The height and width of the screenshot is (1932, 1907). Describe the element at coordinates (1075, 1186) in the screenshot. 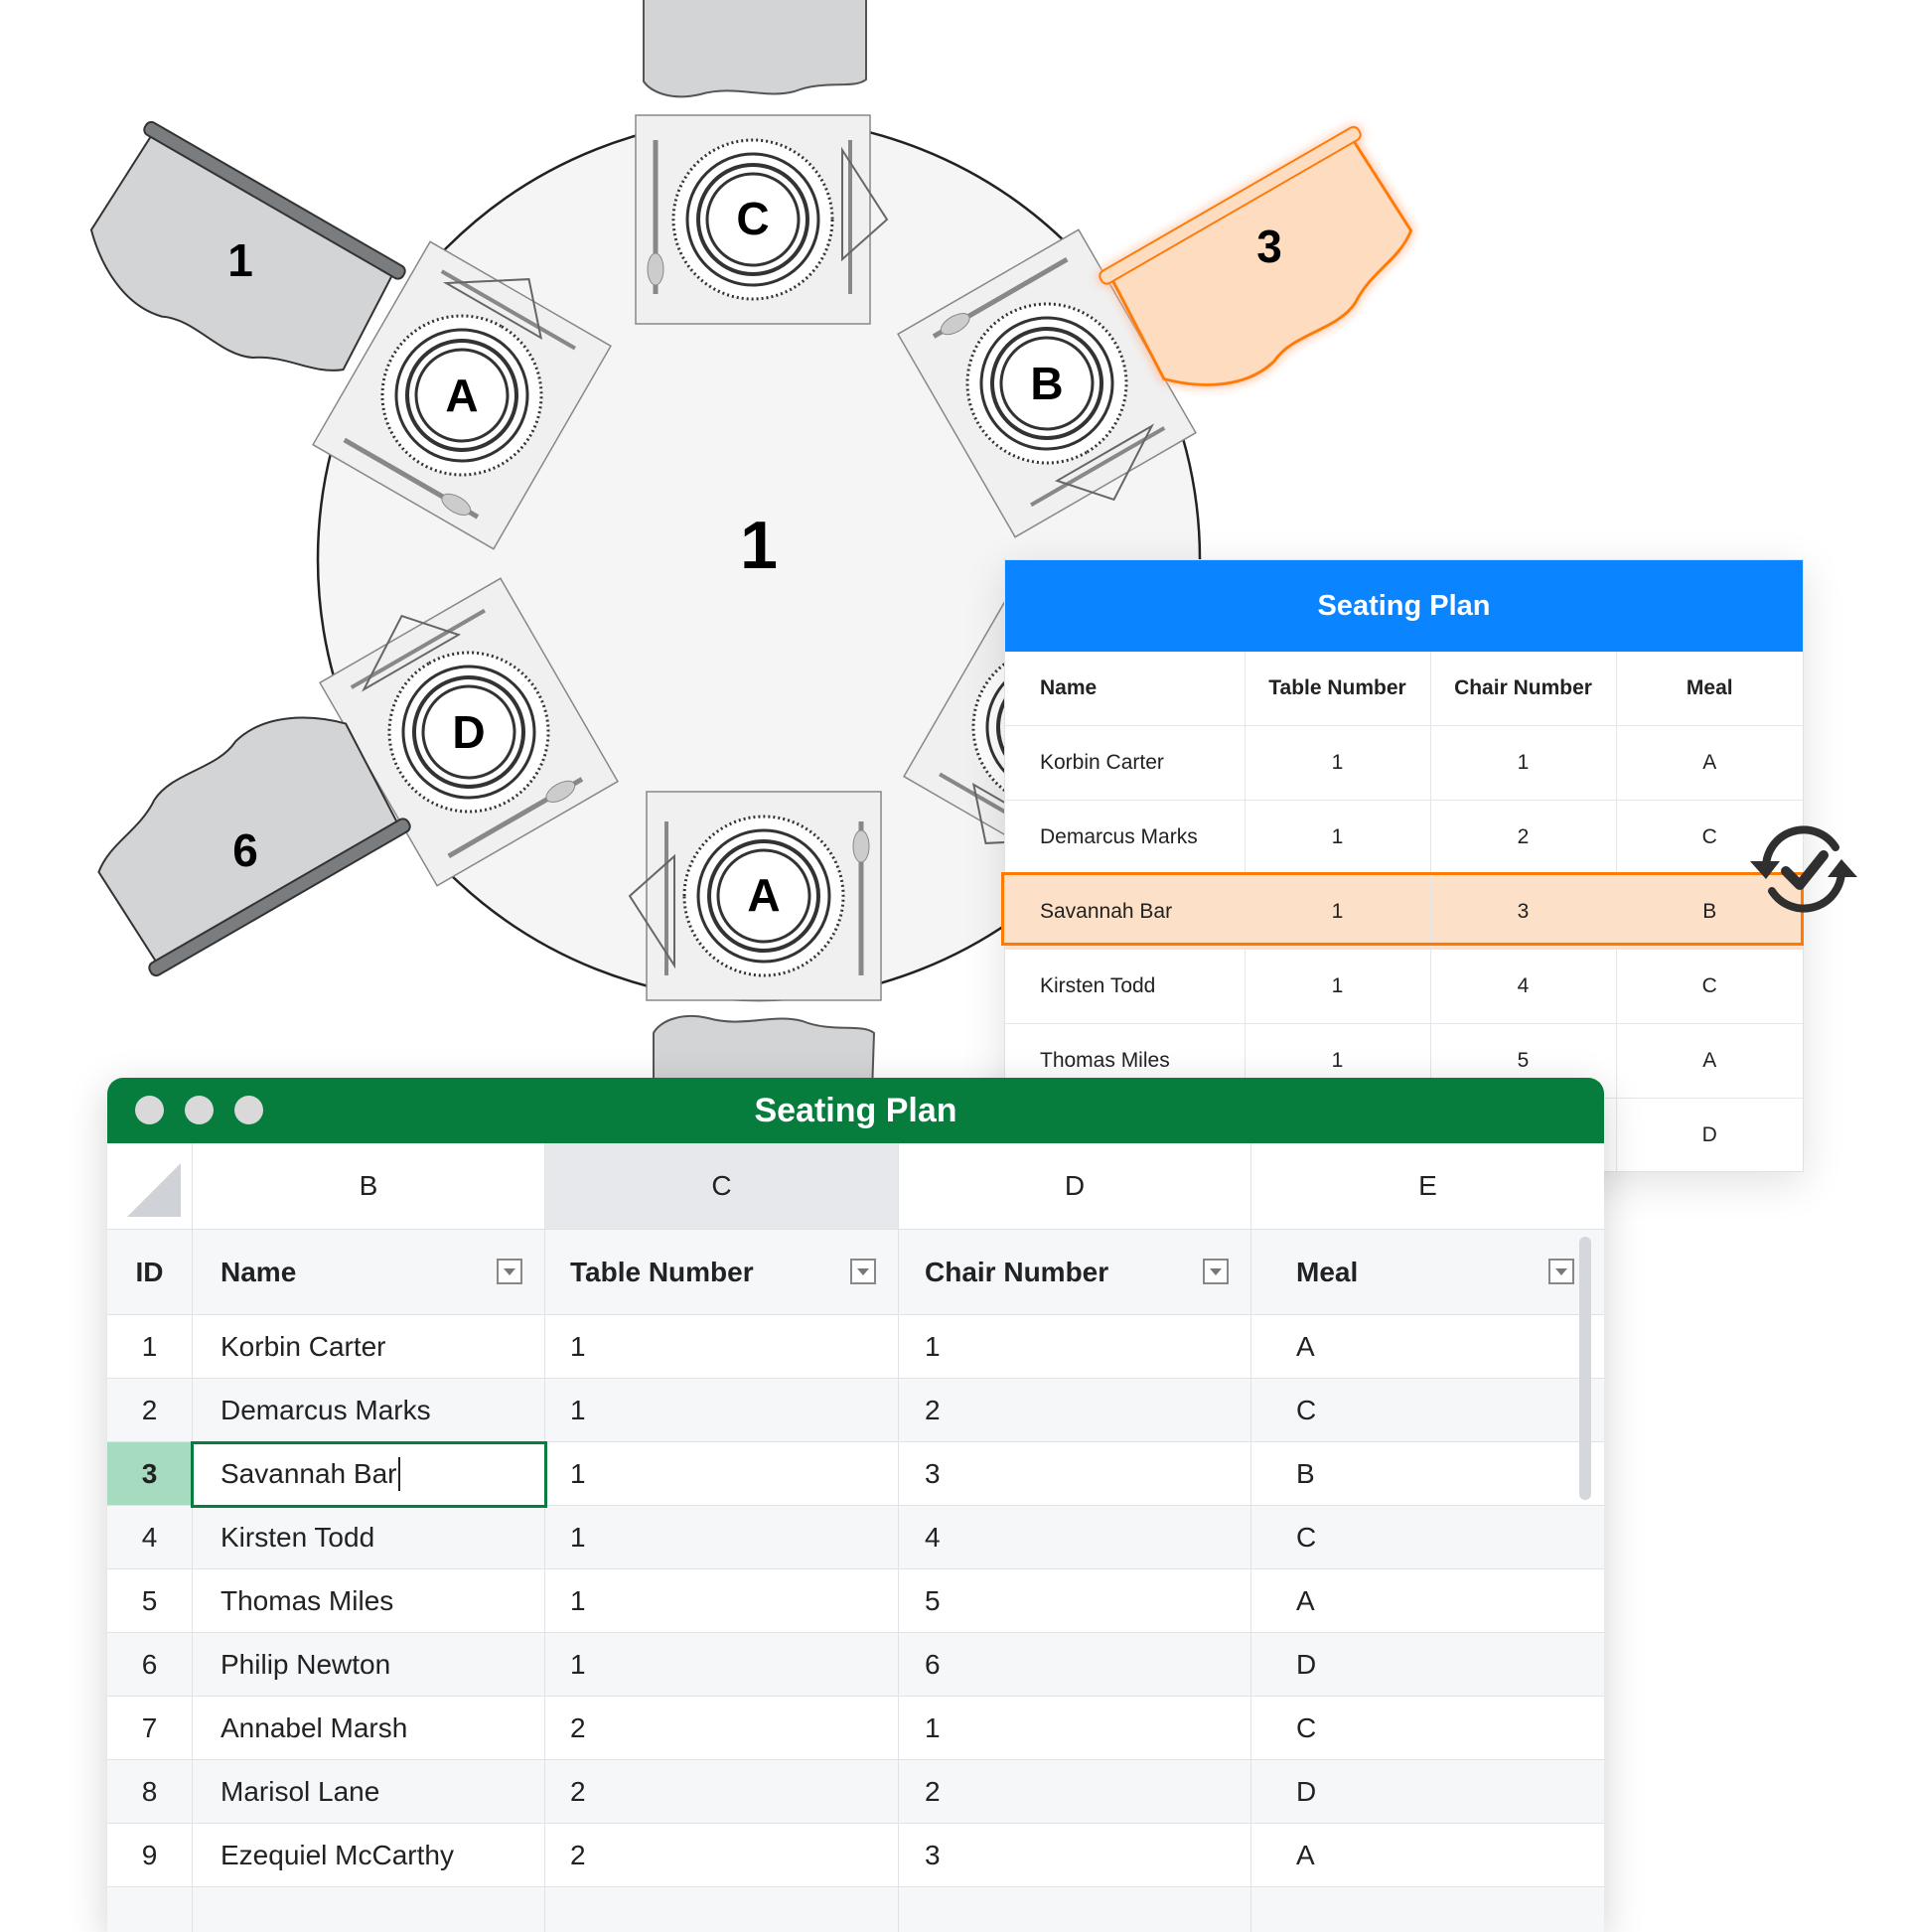

I see `column-header-D: D` at that location.